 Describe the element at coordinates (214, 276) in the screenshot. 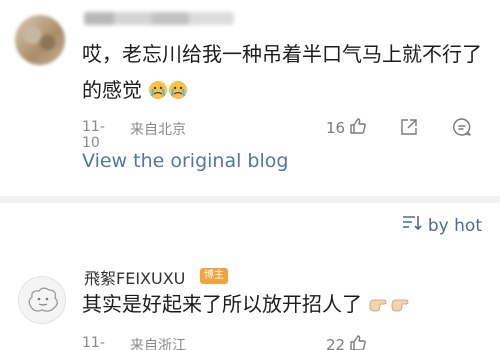

I see `author-badge: 博主` at that location.